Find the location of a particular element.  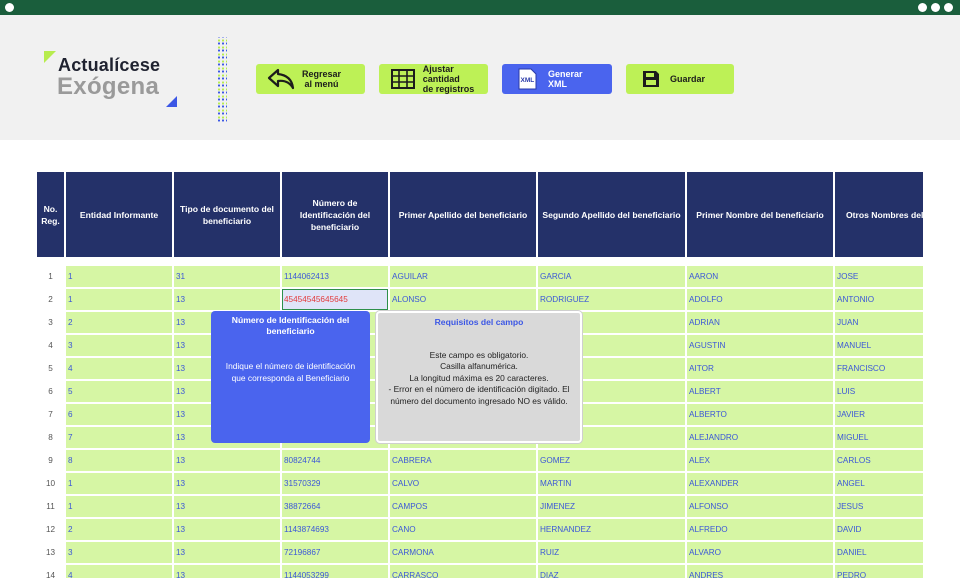

table-row: 13 3 13 72196867 CARMONA RUIZ ALVARO DANIEL is located at coordinates (480, 552).